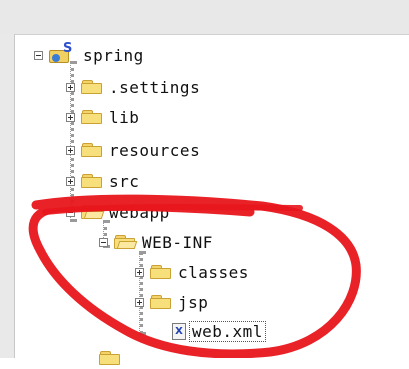 The height and width of the screenshot is (369, 409). I want to click on tree-item-label: WEB-INF, so click(177, 242).